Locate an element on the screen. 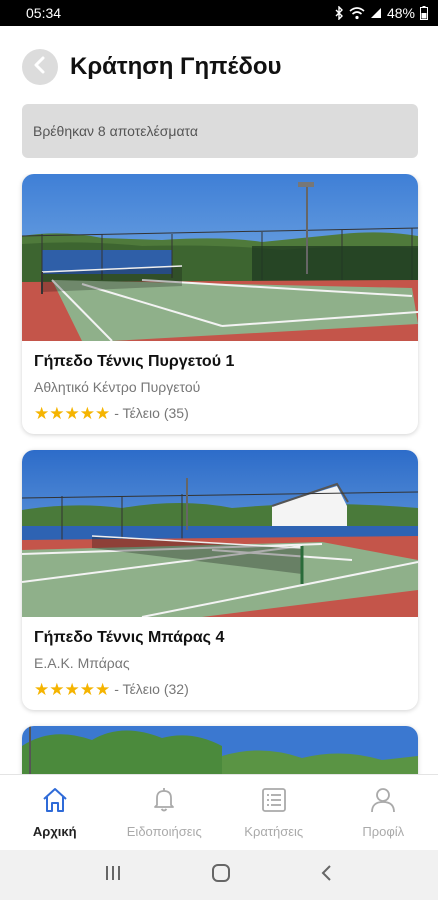 The width and height of the screenshot is (438, 900). page-header: Κράτηση Γηπέδου is located at coordinates (219, 67).